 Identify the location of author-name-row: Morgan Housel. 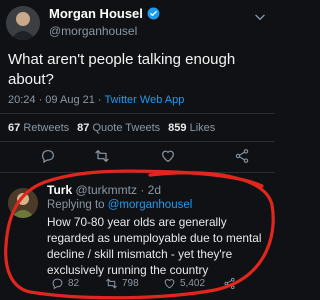
(104, 13).